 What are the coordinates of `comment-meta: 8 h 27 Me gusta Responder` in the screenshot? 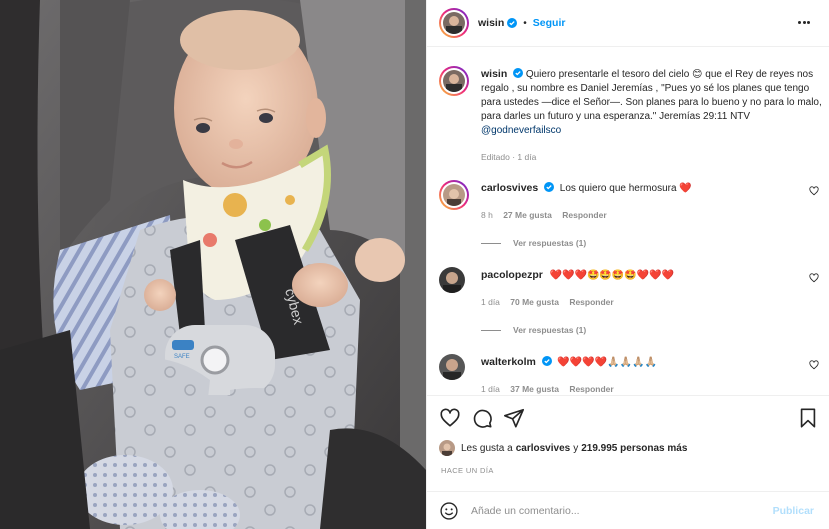 It's located at (544, 215).